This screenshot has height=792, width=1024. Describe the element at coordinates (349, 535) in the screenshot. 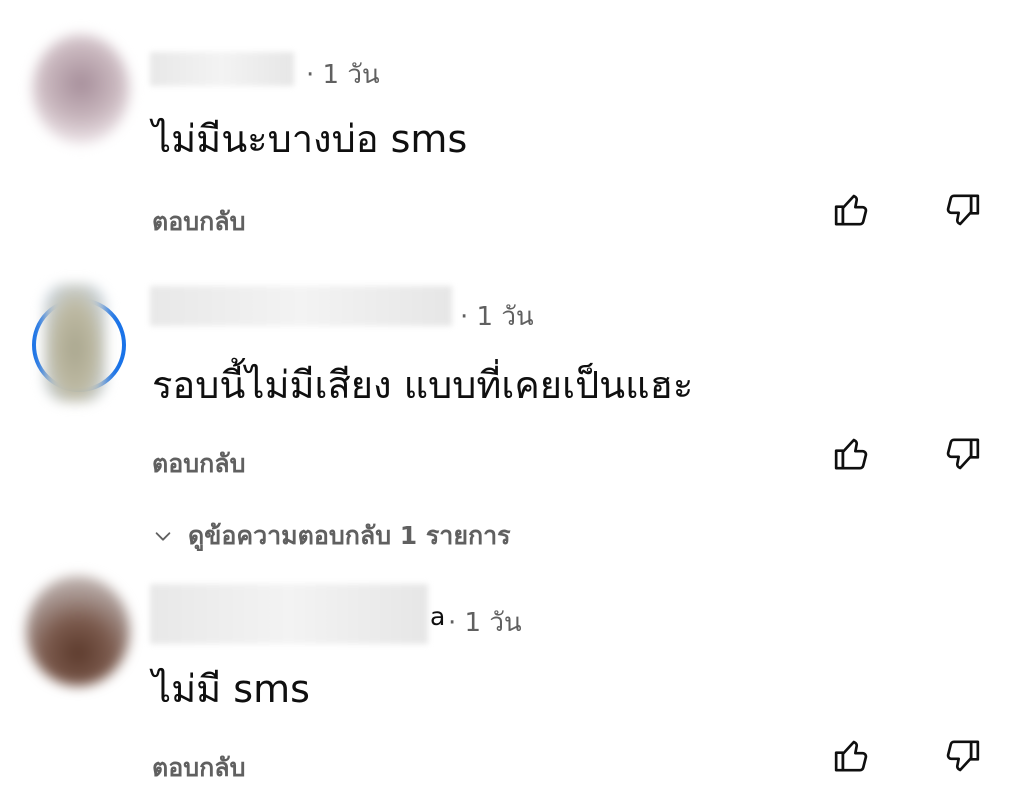

I see `view-replies-label: ดูข้อความตอบกลับ 1 รายการ` at that location.